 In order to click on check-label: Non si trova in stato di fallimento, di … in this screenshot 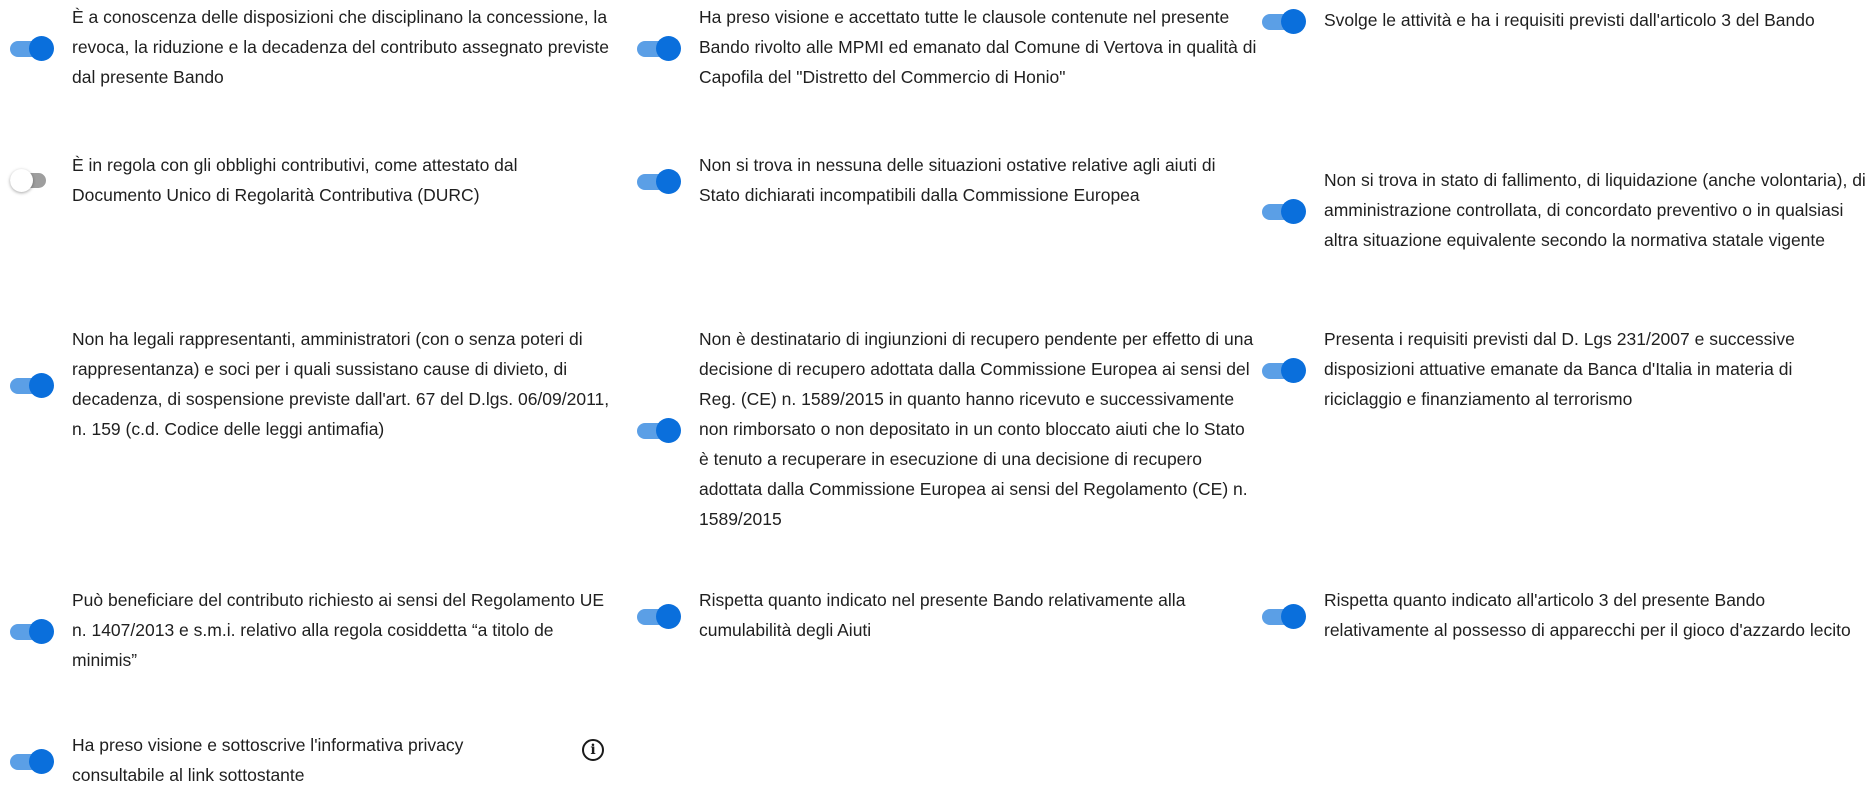, I will do `click(1595, 210)`.